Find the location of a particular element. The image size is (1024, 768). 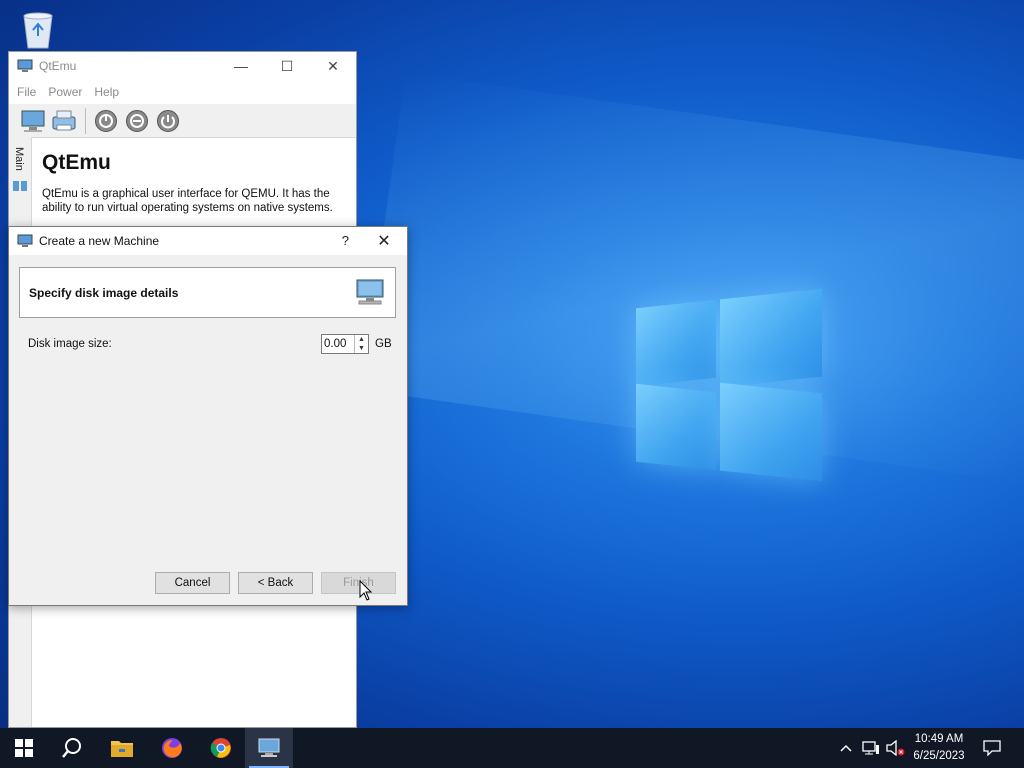

disk-size-unit: GB is located at coordinates (383, 344).